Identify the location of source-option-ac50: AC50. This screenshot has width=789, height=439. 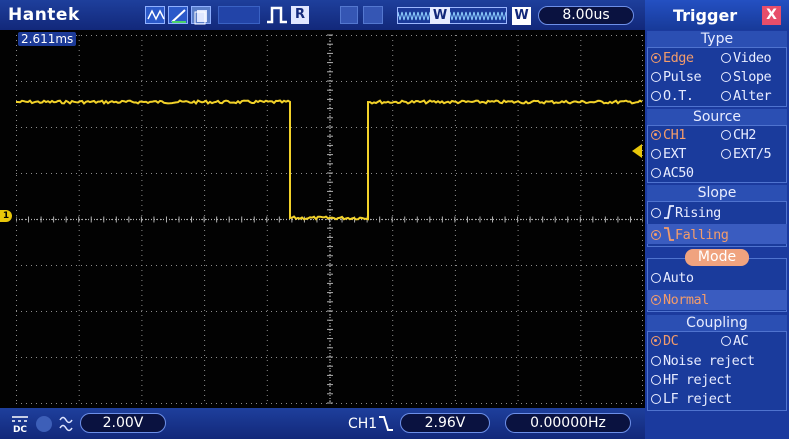
(672, 173).